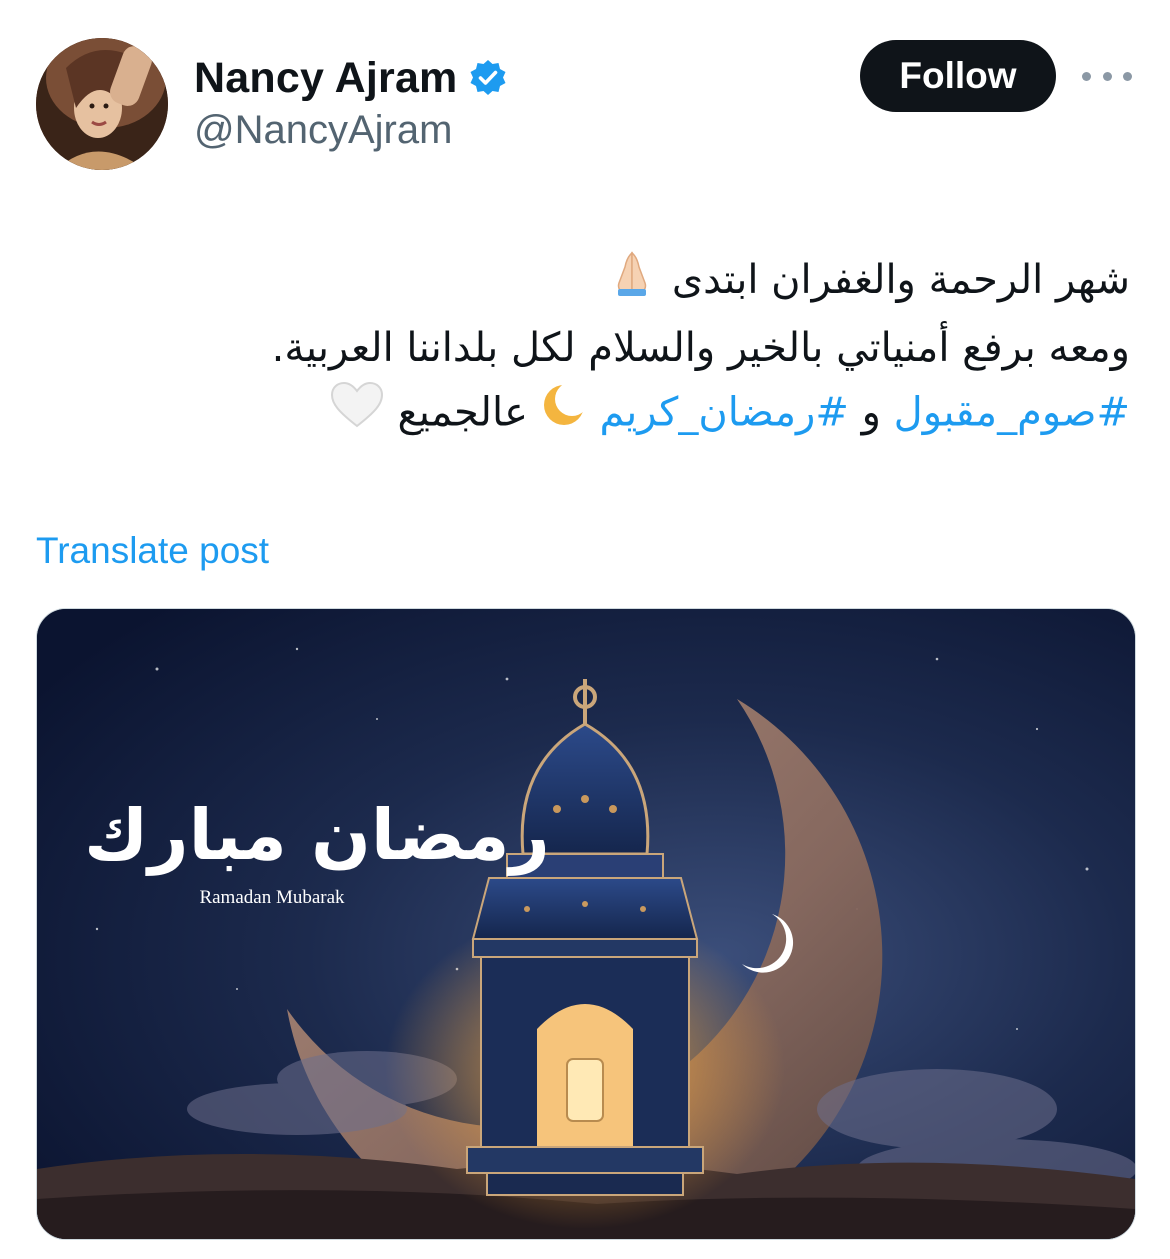 This screenshot has height=1259, width=1170. I want to click on display-name-row: Nancy Ajram, so click(351, 78).